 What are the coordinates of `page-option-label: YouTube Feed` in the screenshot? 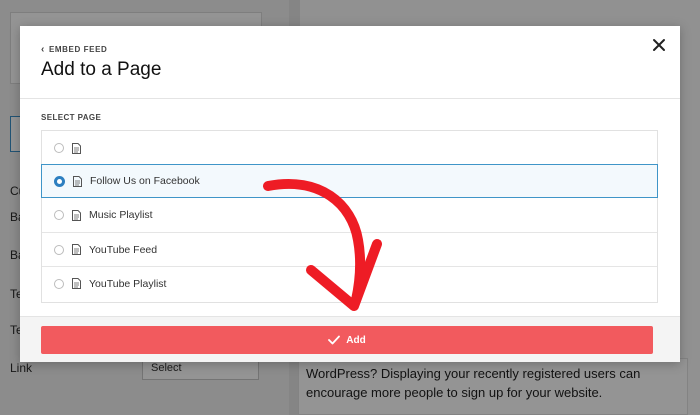 It's located at (123, 249).